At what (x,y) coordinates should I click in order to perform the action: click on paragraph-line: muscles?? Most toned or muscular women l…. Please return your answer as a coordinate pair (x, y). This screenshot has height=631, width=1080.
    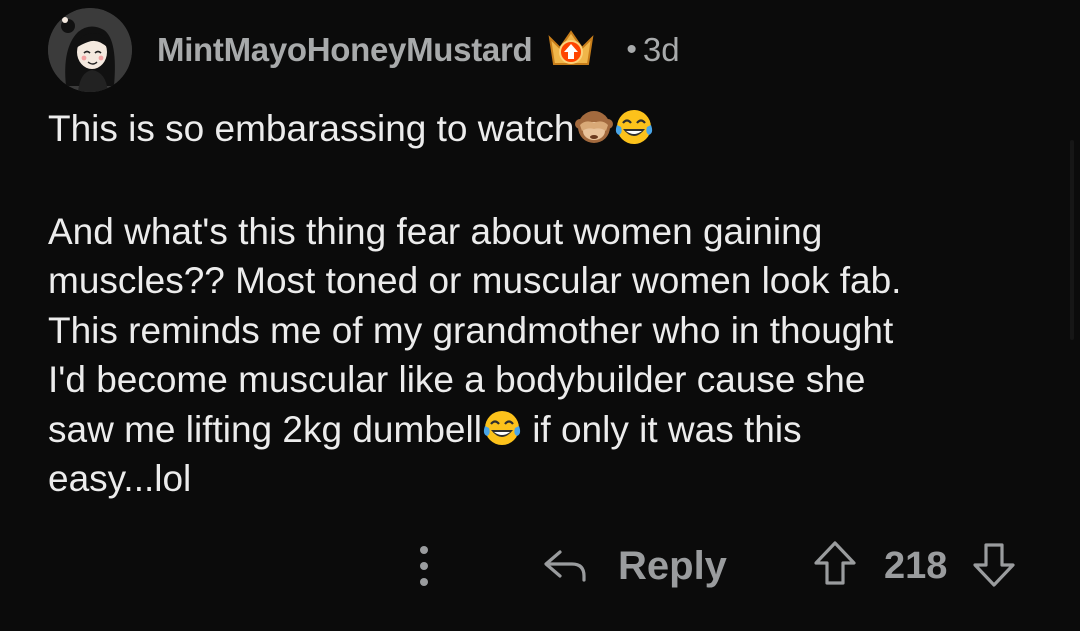
    Looking at the image, I should click on (475, 280).